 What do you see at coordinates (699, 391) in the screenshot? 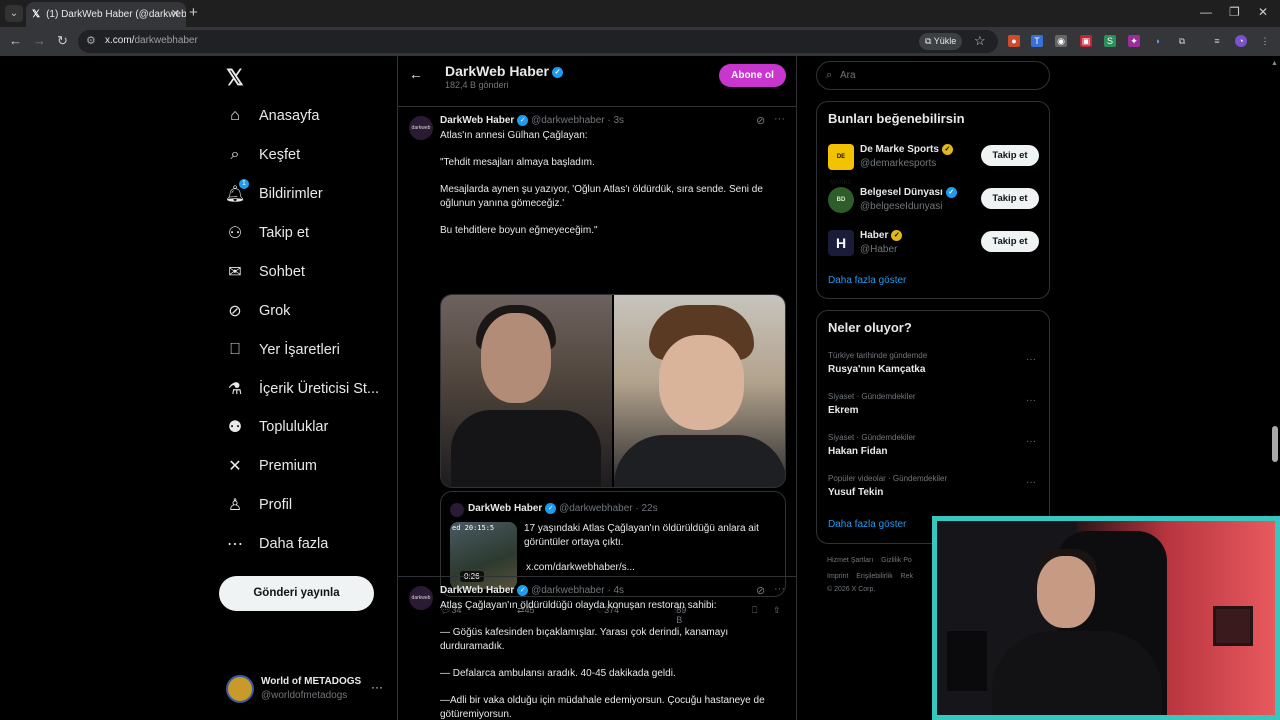
I see `photo-boy` at bounding box center [699, 391].